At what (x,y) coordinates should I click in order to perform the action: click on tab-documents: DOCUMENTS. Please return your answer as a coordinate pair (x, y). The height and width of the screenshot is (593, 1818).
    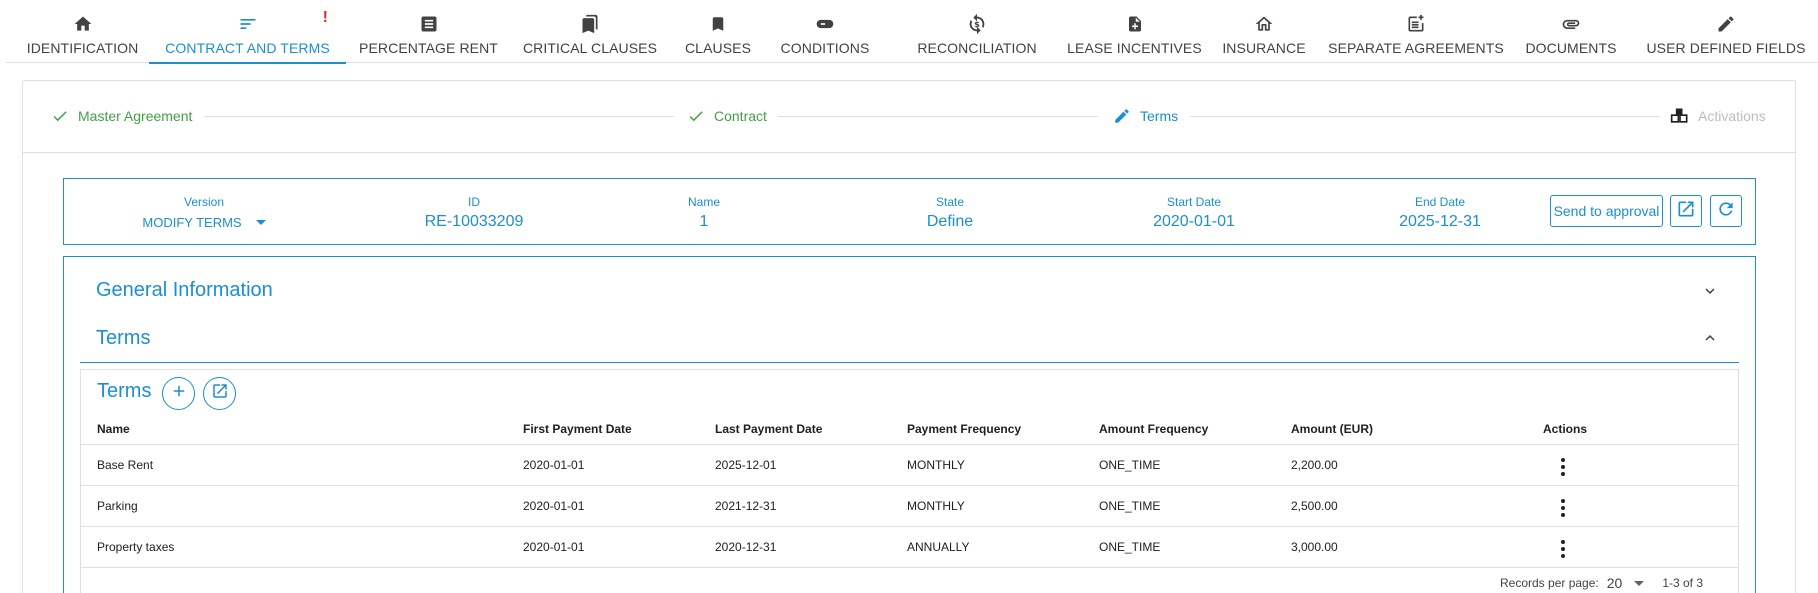
    Looking at the image, I should click on (1571, 34).